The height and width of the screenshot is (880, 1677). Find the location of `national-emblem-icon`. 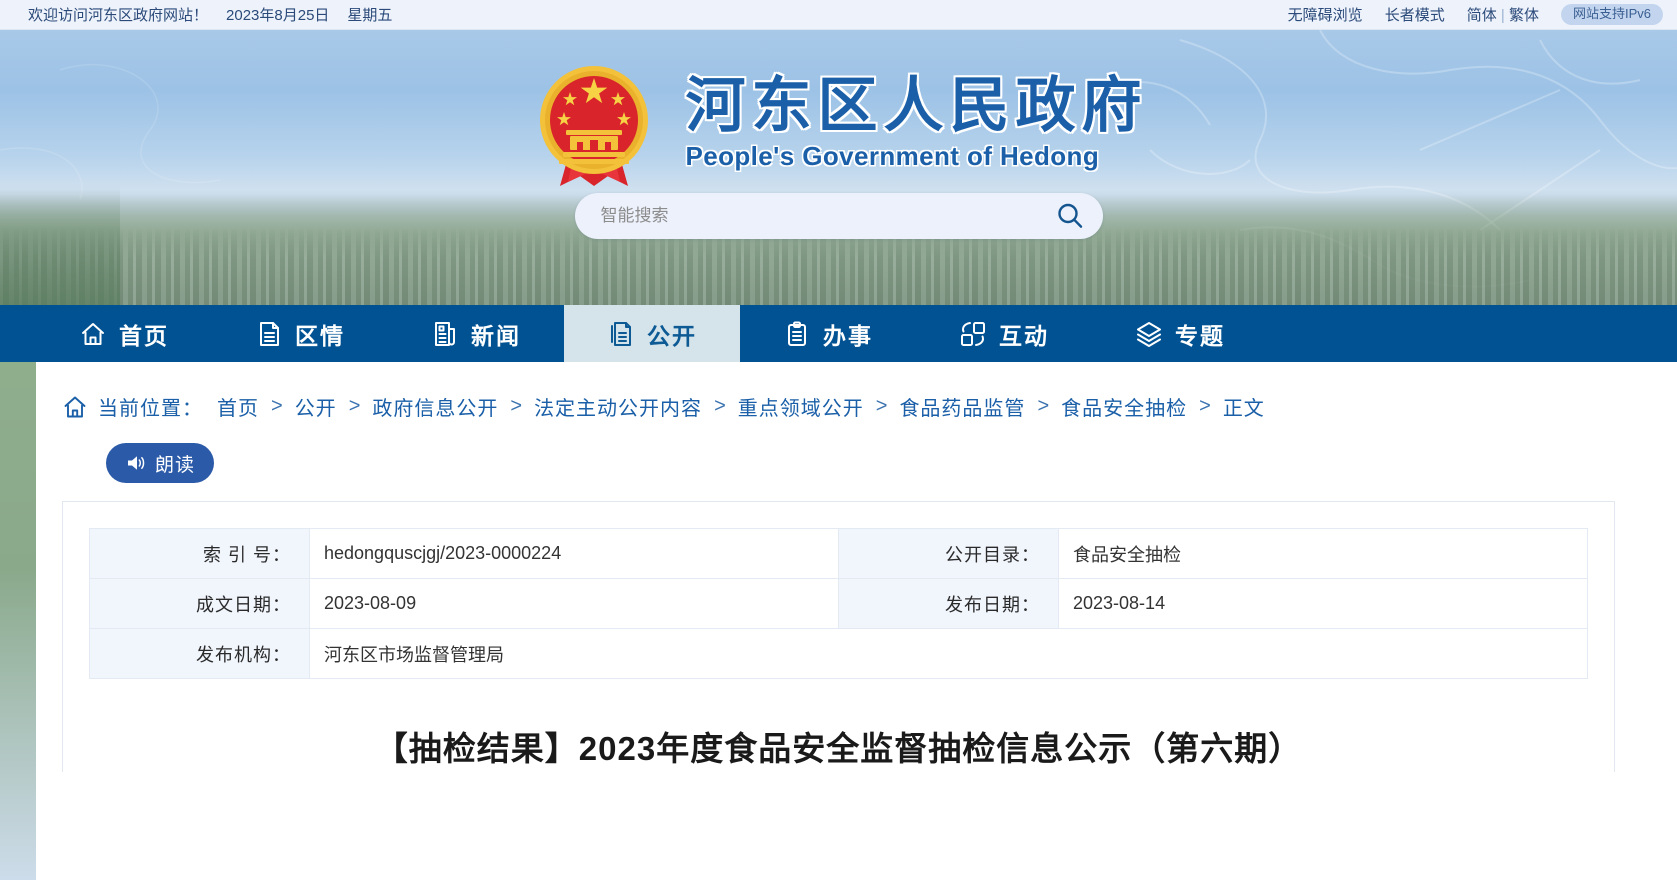

national-emblem-icon is located at coordinates (594, 122).